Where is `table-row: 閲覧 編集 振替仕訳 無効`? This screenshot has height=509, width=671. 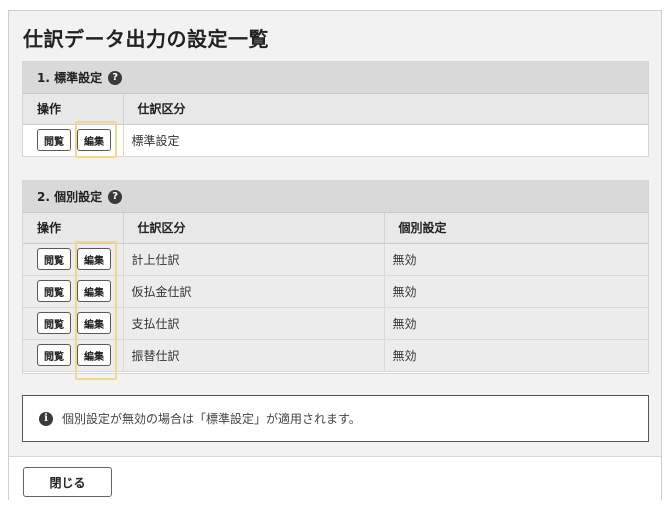
table-row: 閲覧 編集 振替仕訳 無効 is located at coordinates (335, 355).